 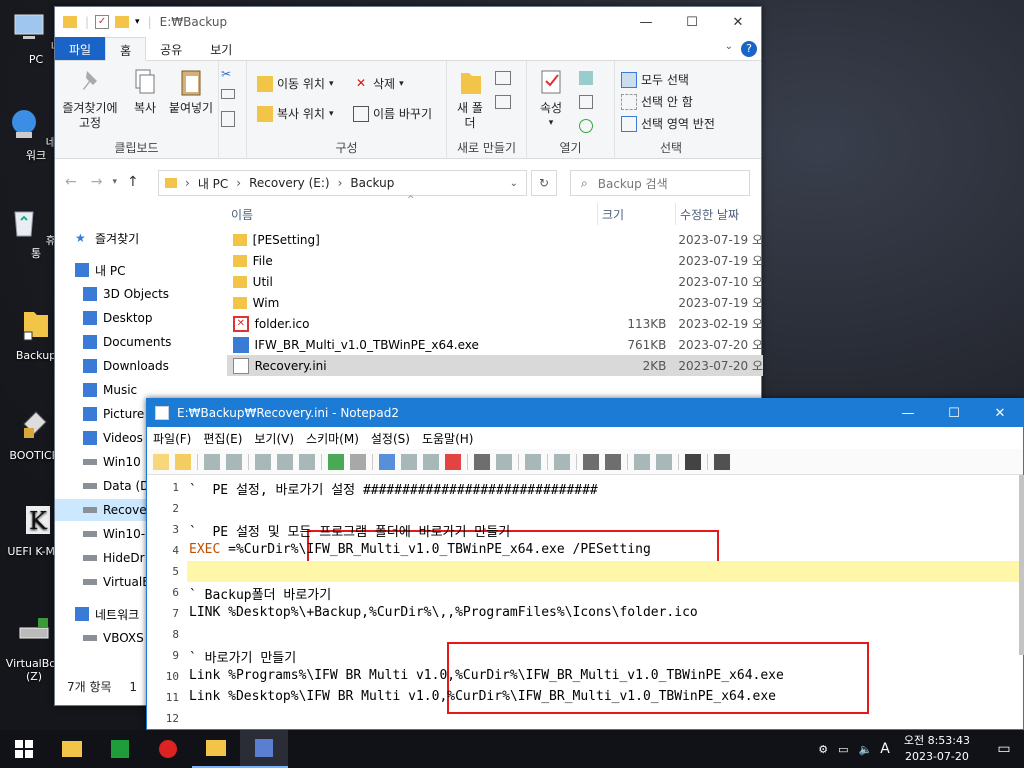 What do you see at coordinates (133, 270) in the screenshot?
I see `nav-item: 내 PC` at bounding box center [133, 270].